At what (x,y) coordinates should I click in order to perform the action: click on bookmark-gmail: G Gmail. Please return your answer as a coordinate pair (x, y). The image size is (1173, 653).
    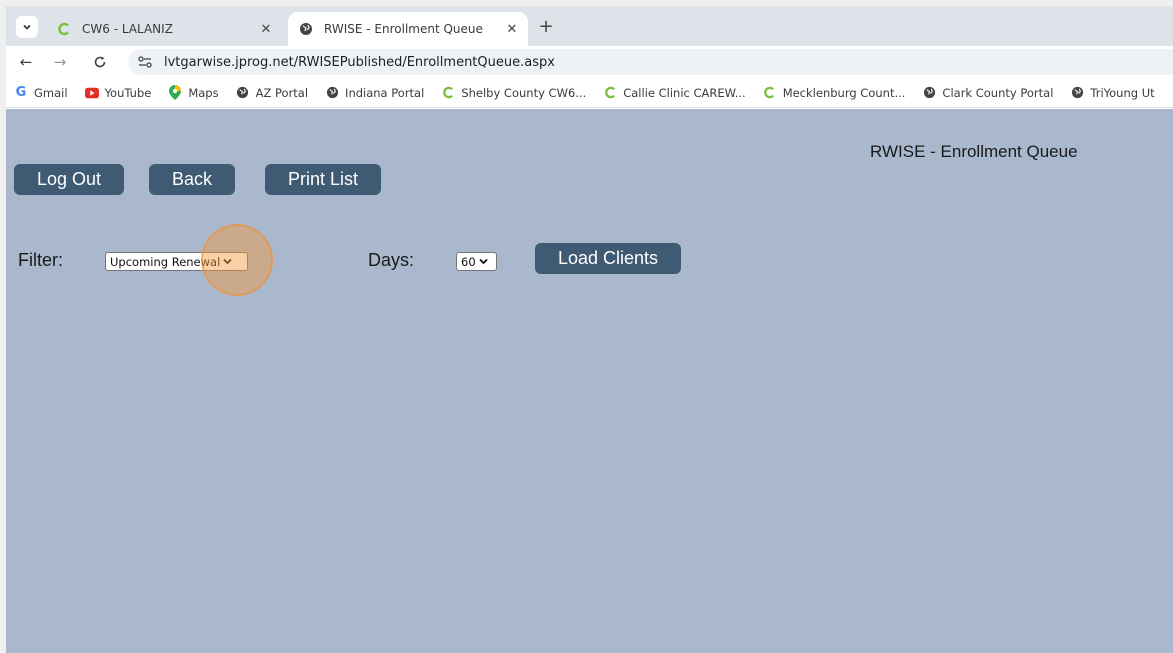
    Looking at the image, I should click on (41, 92).